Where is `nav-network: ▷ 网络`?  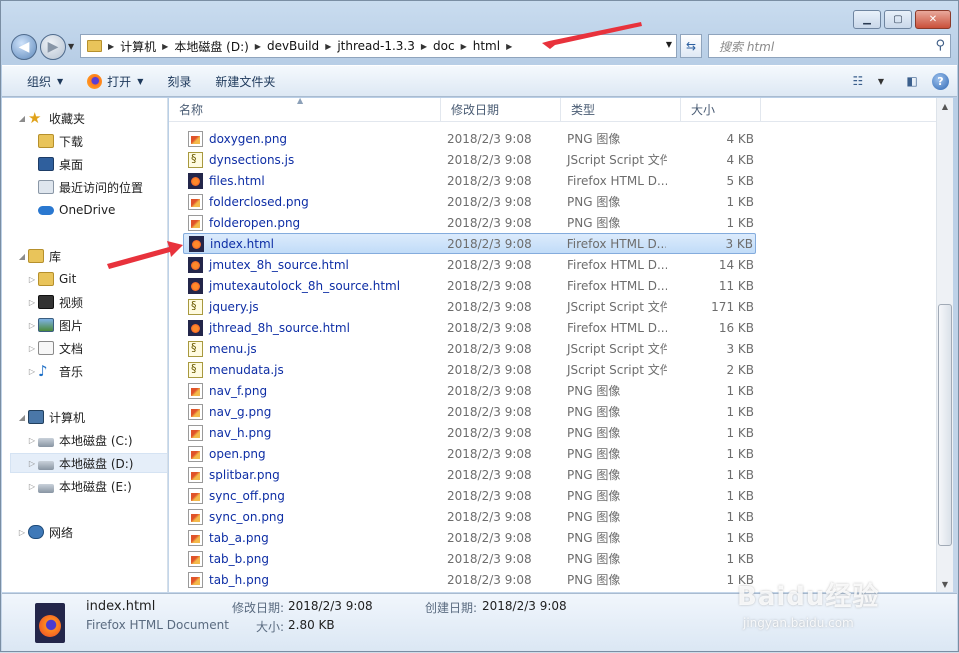 nav-network: ▷ 网络 is located at coordinates (44, 532).